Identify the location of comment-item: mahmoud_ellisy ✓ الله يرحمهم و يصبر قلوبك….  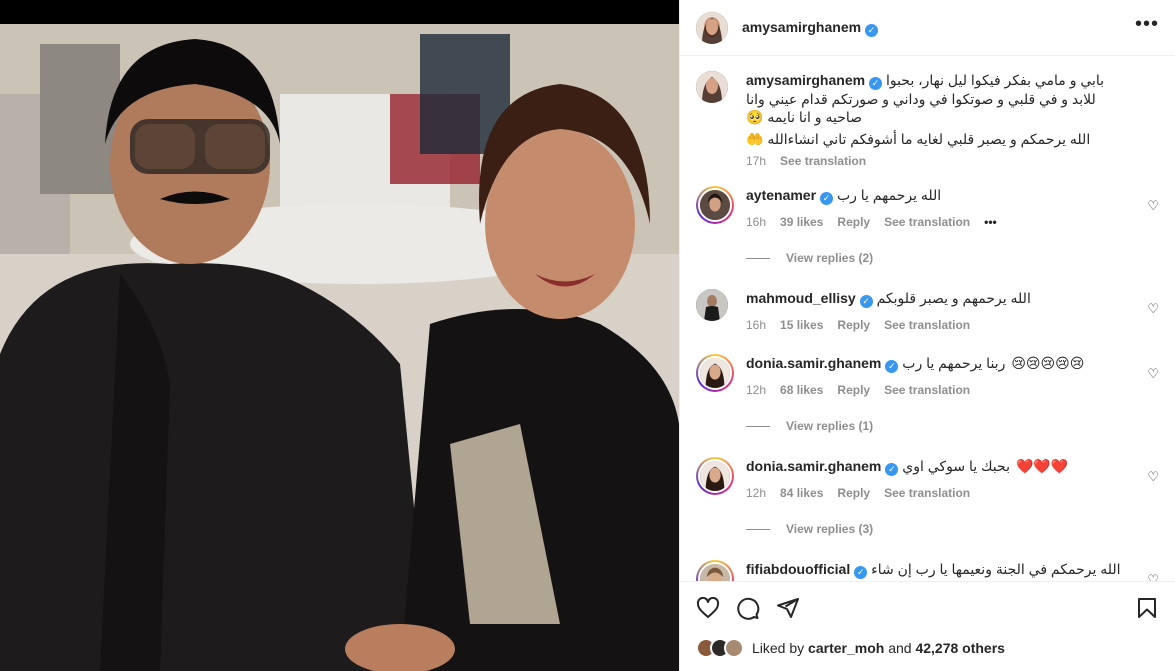
(927, 310).